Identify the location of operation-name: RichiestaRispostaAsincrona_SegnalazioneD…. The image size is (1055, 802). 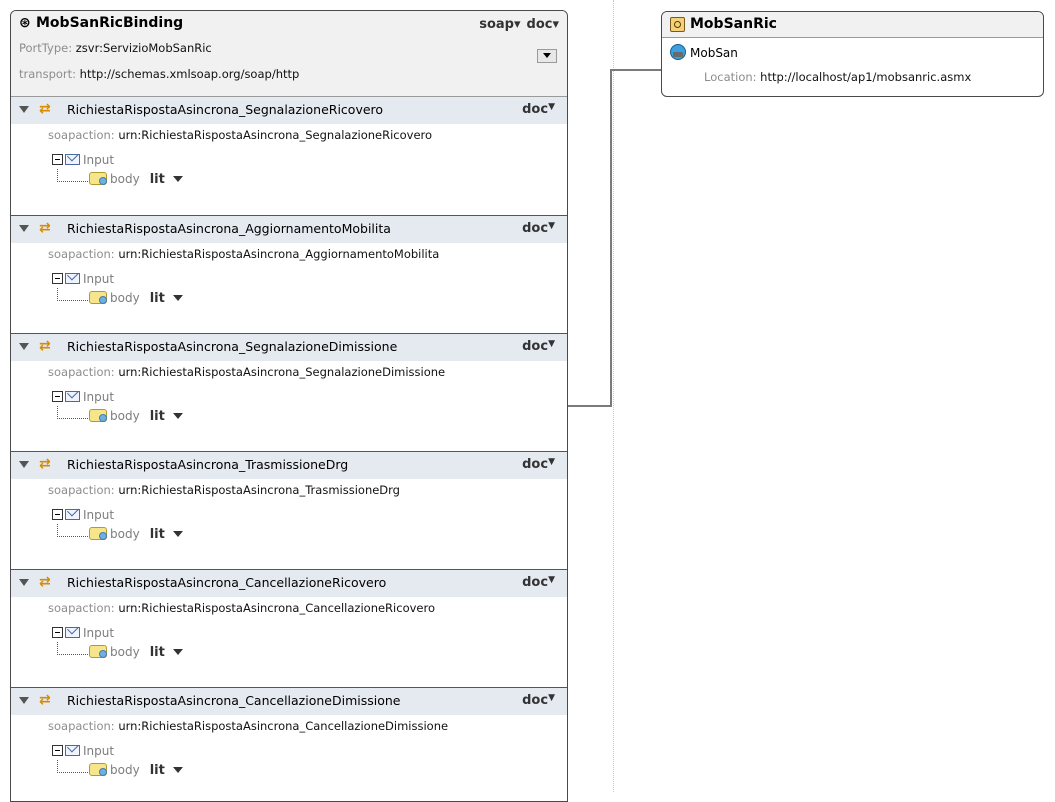
(232, 346).